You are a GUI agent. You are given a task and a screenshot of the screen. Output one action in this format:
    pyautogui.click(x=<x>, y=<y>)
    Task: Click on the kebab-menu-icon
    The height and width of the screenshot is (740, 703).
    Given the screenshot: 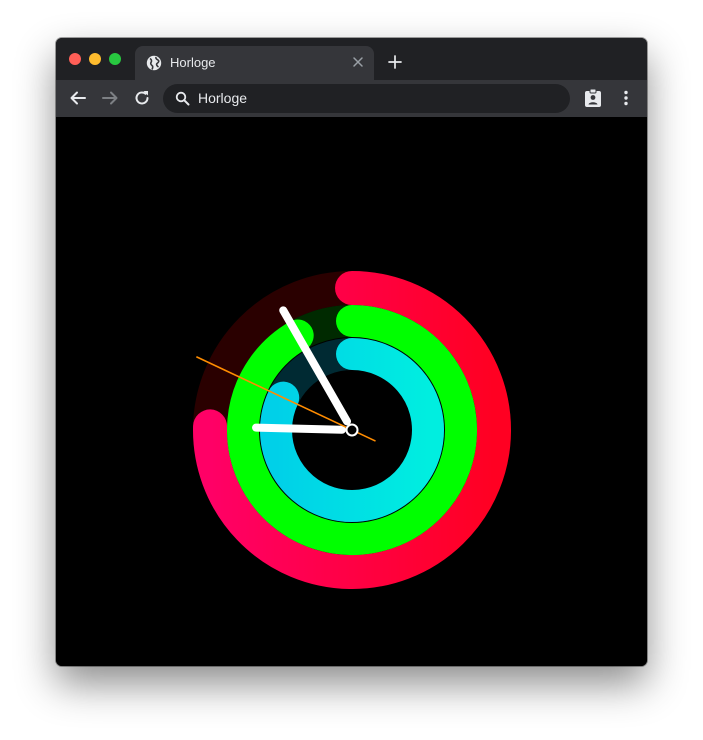 What is the action you would take?
    pyautogui.click(x=626, y=98)
    